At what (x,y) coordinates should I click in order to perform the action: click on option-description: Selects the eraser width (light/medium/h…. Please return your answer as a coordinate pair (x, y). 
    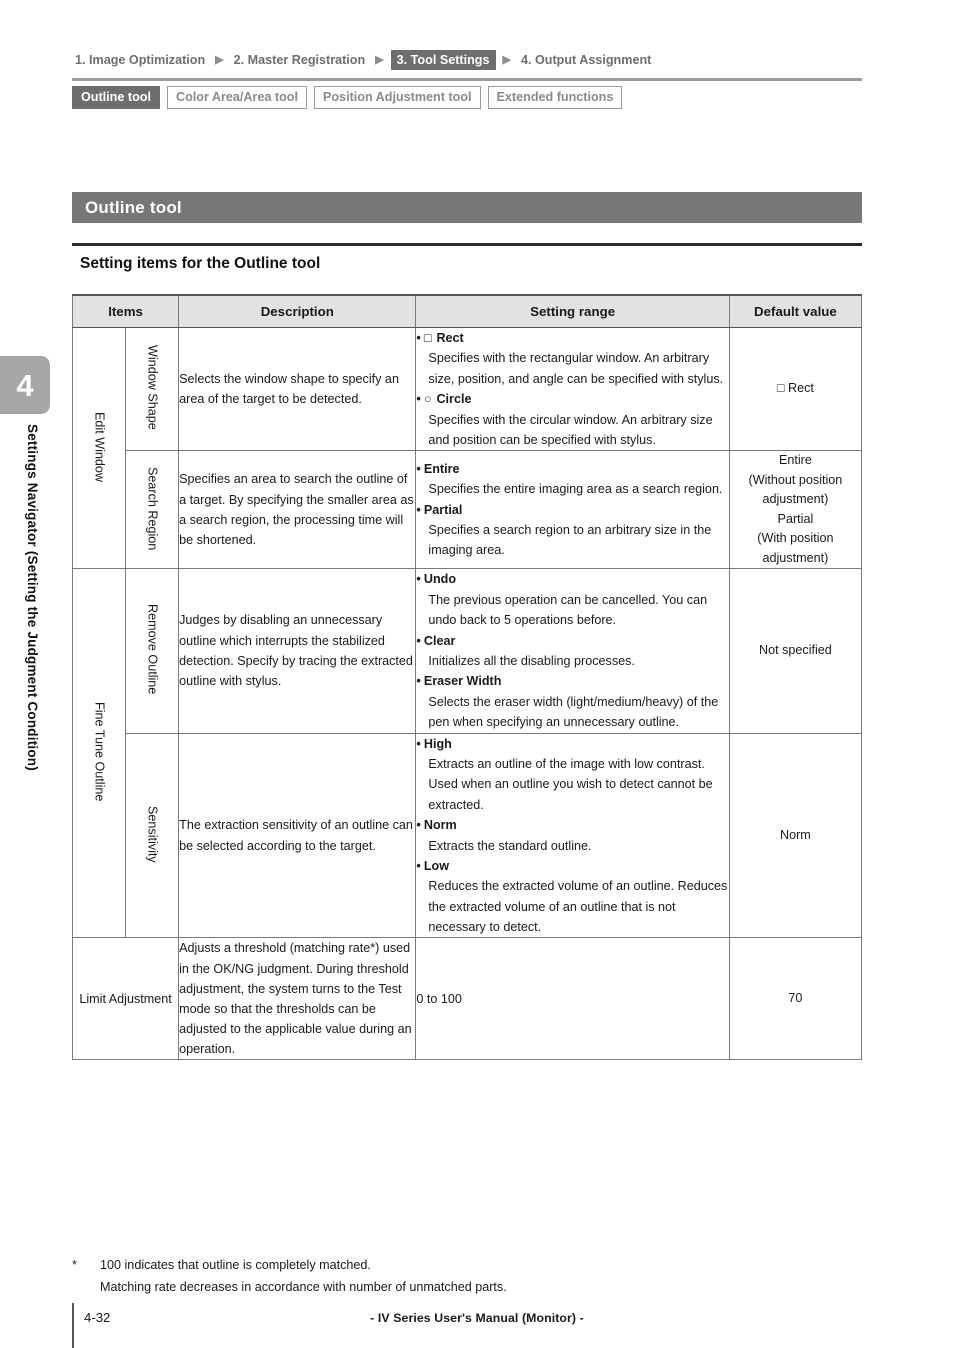
    Looking at the image, I should click on (573, 712).